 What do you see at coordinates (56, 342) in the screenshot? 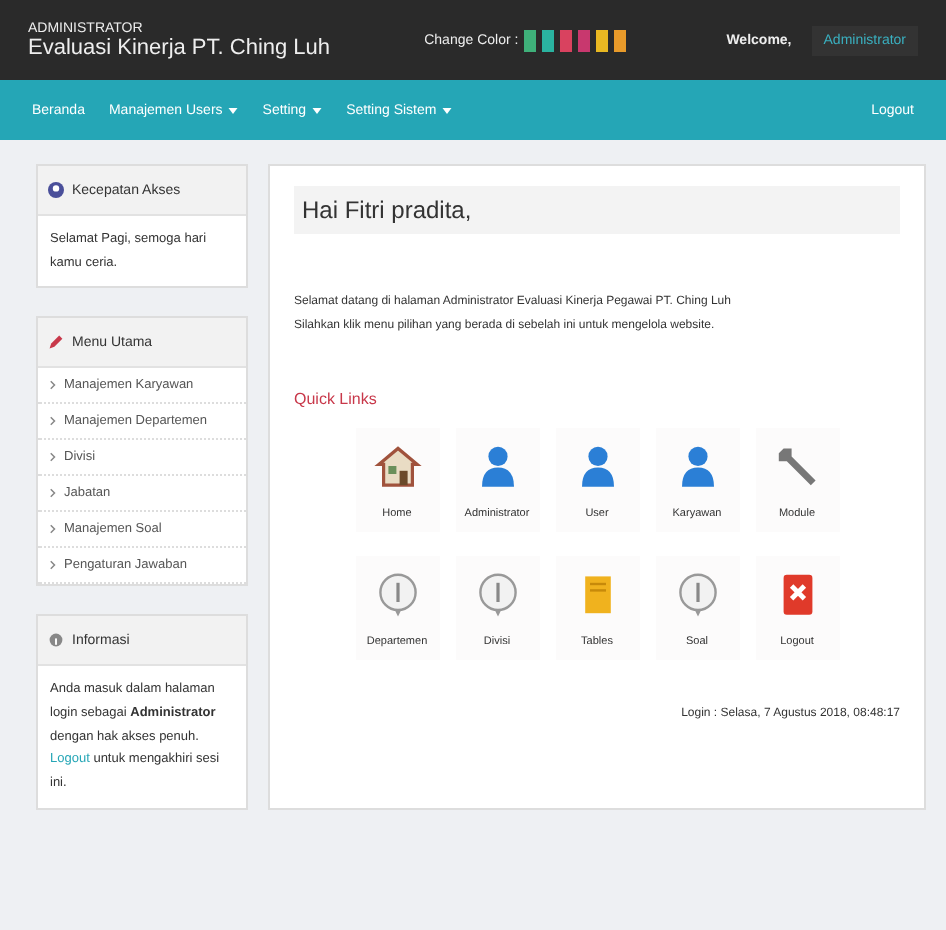
I see `pencil-icon` at bounding box center [56, 342].